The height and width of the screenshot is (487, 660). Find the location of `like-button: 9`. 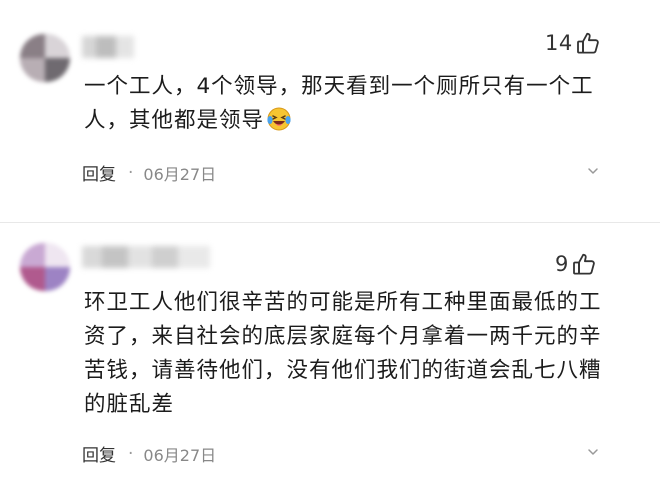

like-button: 9 is located at coordinates (576, 264).